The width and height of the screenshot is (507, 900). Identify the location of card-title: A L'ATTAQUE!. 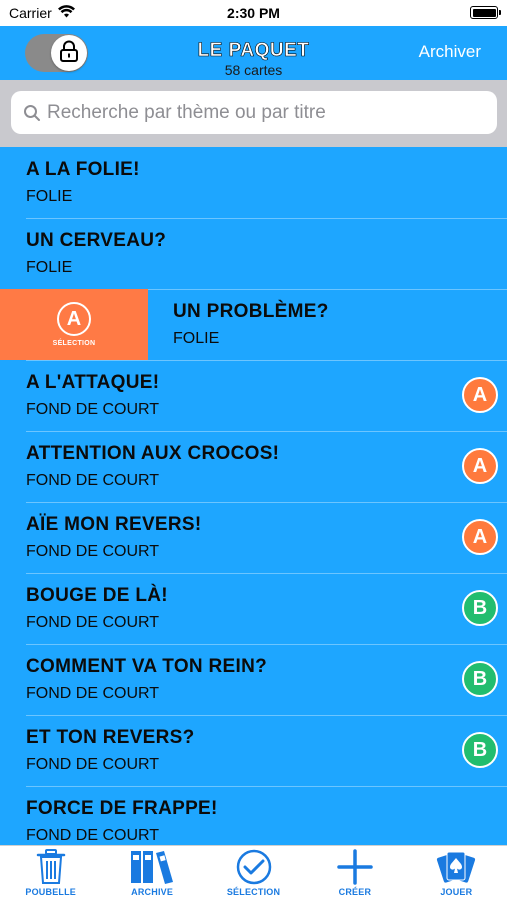
(93, 382).